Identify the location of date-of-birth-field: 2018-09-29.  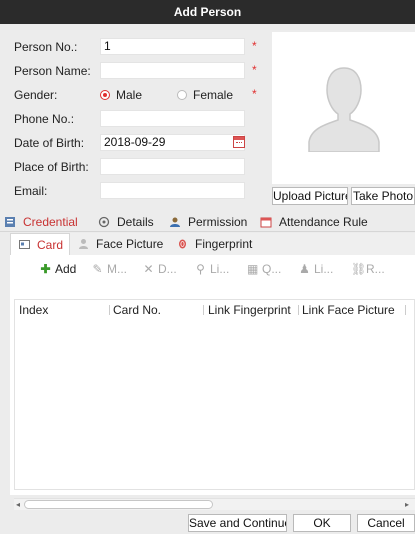
(172, 142).